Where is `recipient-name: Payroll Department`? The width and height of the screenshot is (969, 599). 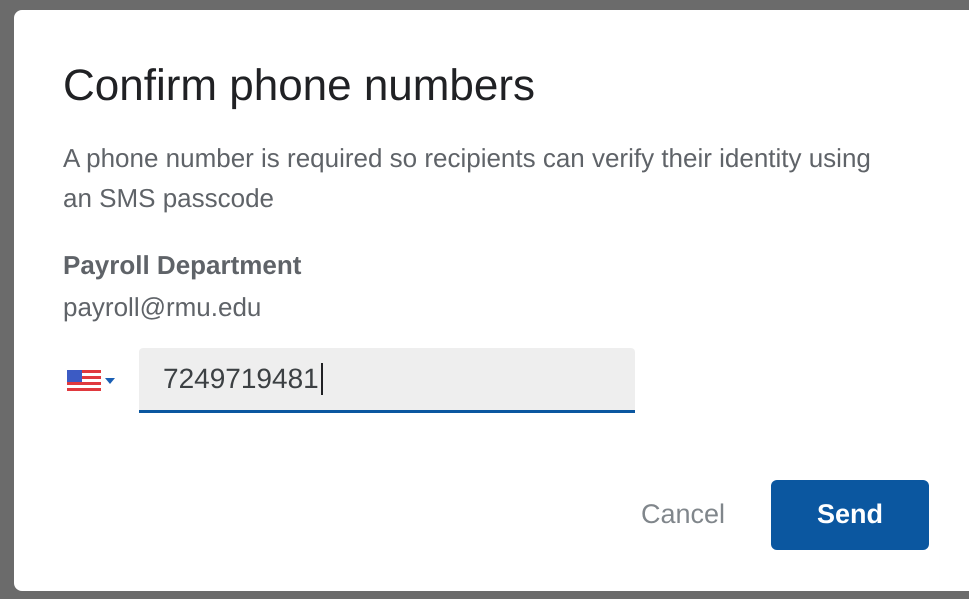
recipient-name: Payroll Department is located at coordinates (182, 265).